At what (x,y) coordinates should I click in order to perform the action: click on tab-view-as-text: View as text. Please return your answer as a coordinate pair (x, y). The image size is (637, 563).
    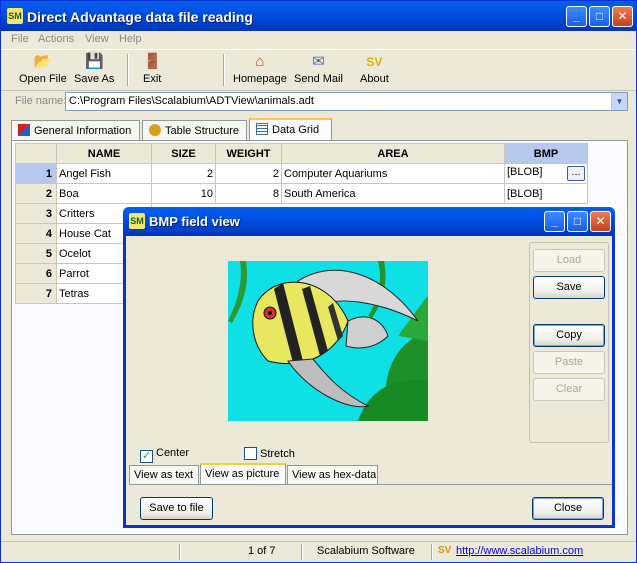
    Looking at the image, I should click on (164, 475).